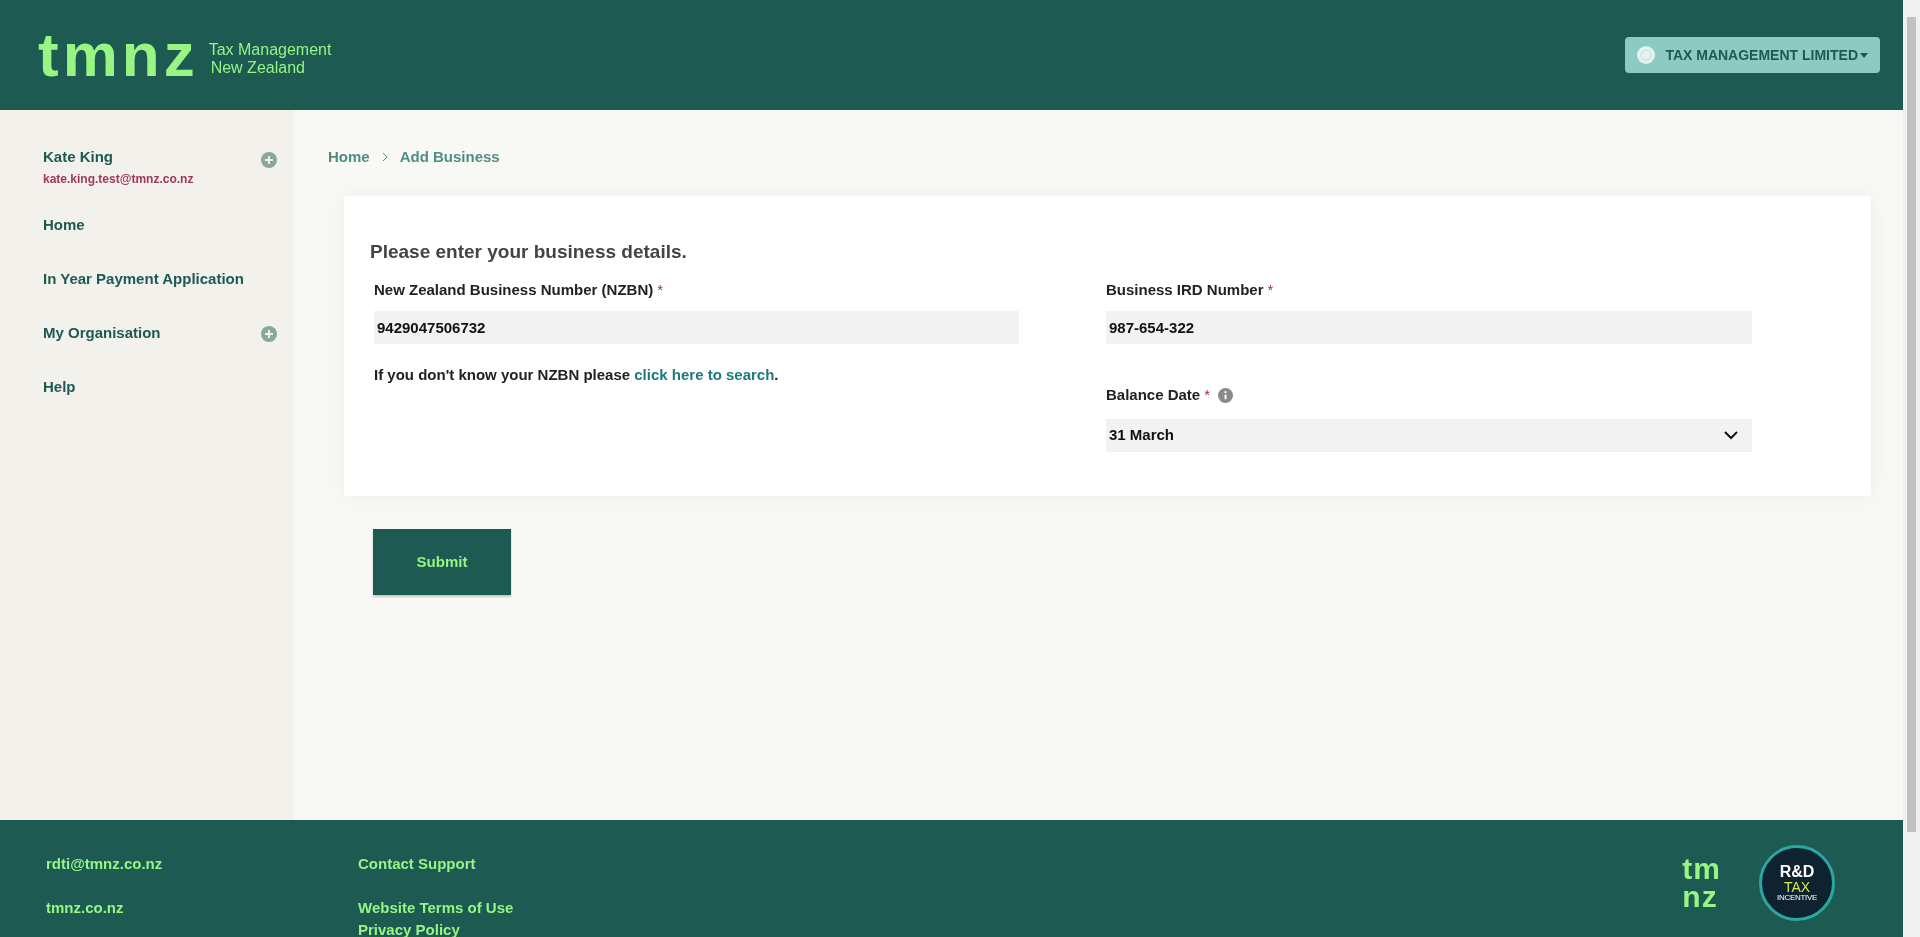 The width and height of the screenshot is (1920, 937). I want to click on user-email: kate.king.test@tmnz.co.nz, so click(118, 179).